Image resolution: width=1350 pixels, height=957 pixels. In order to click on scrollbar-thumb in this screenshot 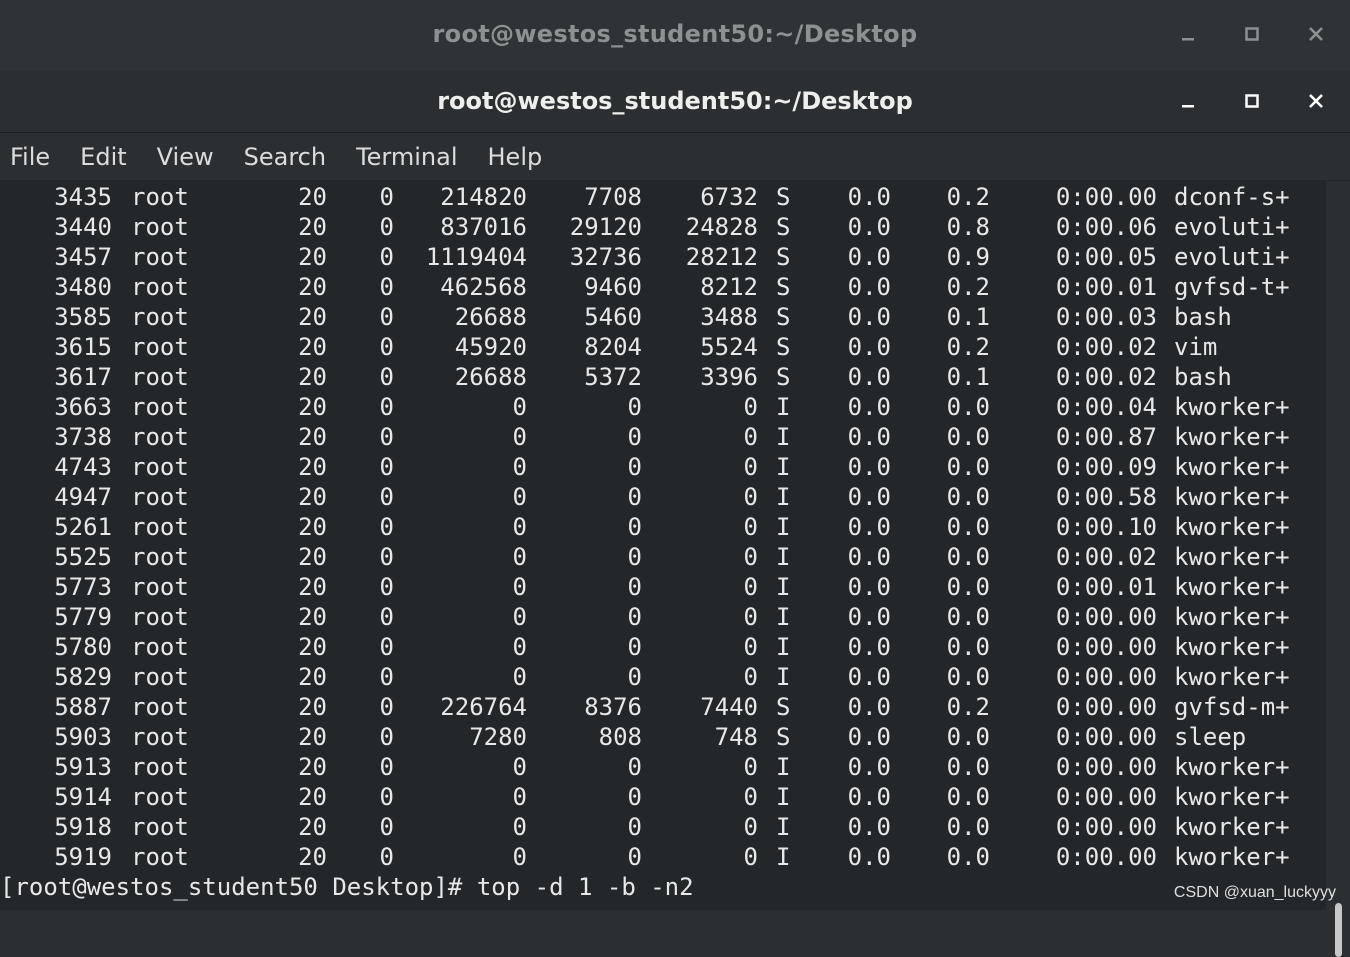, I will do `click(1338, 930)`.